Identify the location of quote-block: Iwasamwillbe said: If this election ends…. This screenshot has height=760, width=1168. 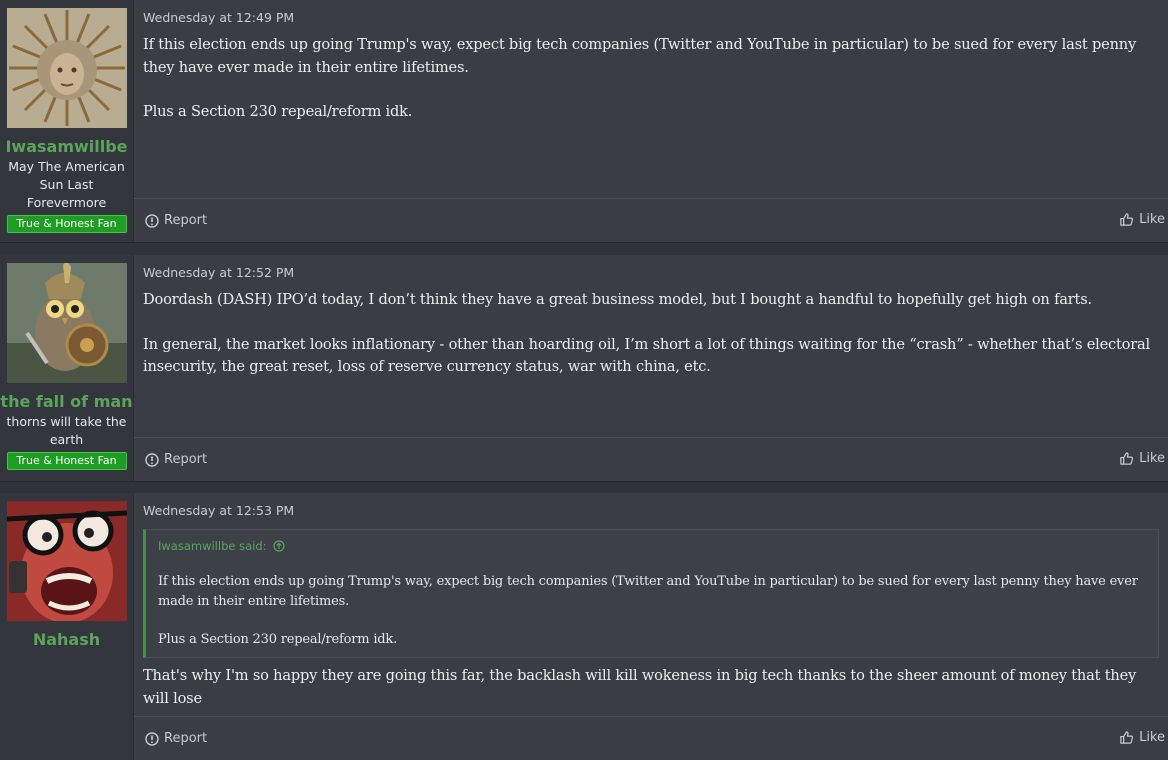
(651, 593).